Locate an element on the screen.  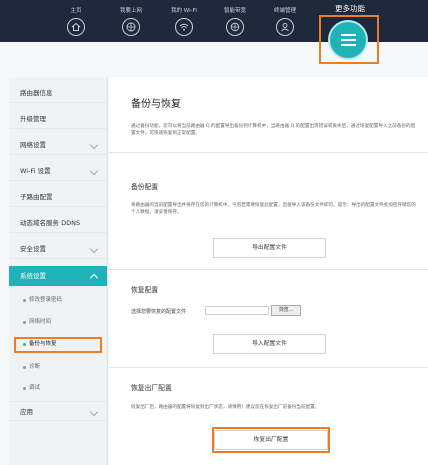
sidebar-subitem-label: 诊断 is located at coordinates (35, 367).